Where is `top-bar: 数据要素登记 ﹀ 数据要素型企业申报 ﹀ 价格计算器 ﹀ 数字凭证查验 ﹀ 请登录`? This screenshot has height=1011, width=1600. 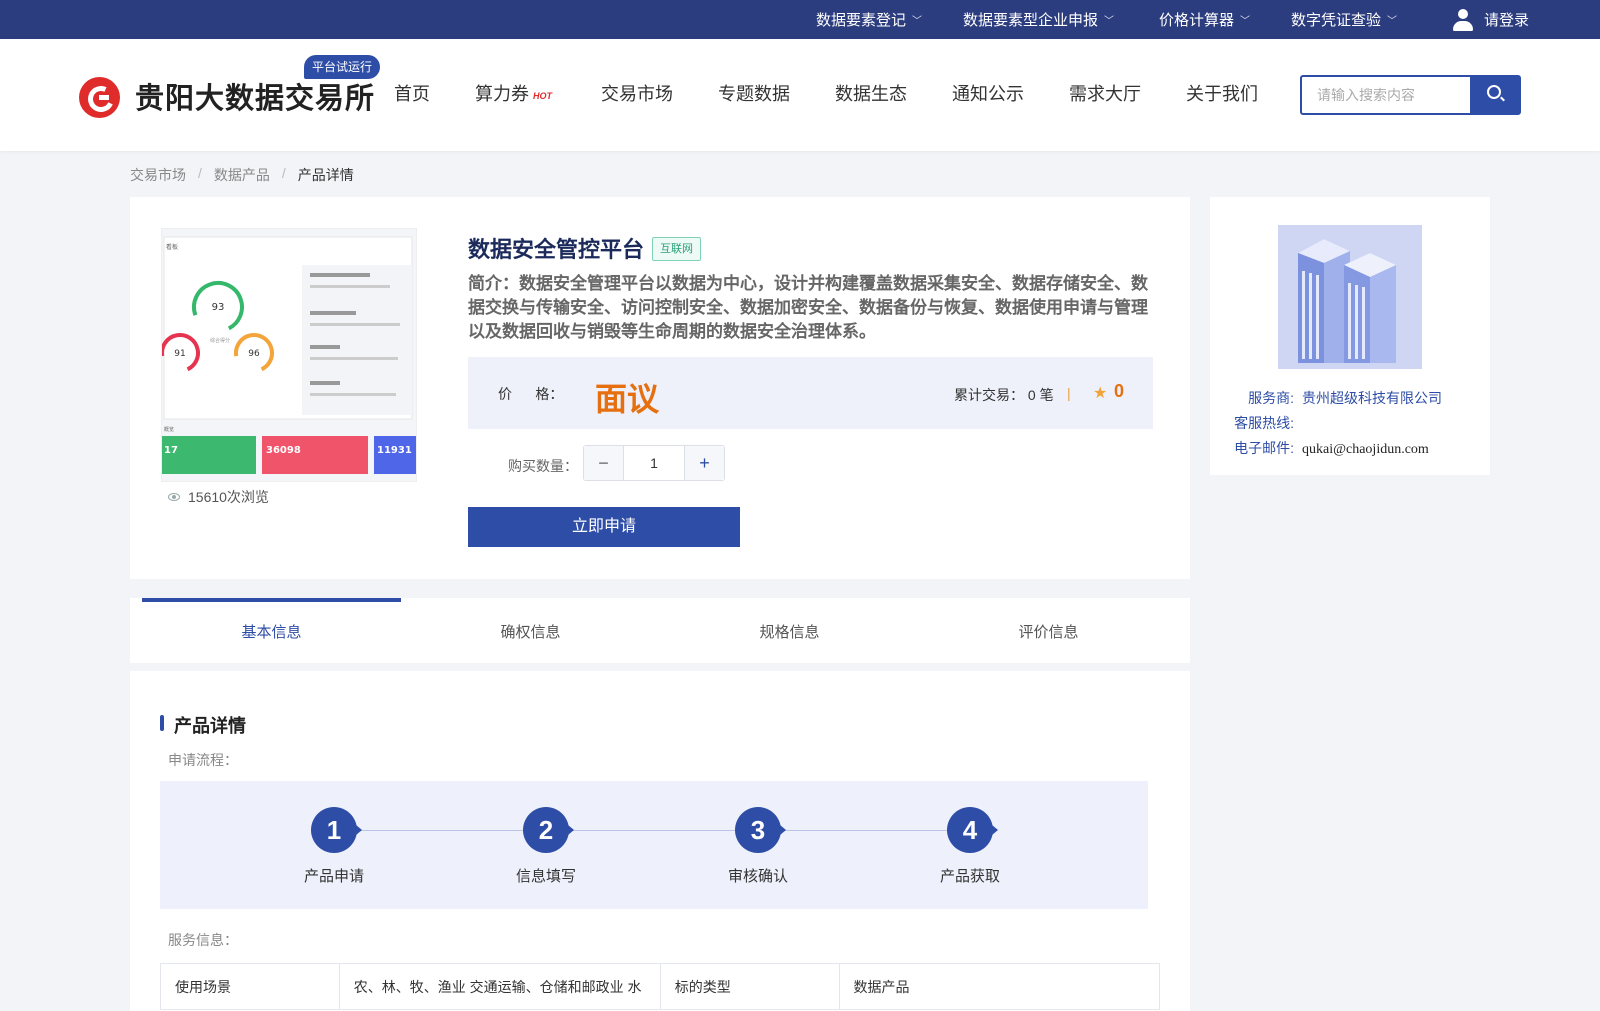
top-bar: 数据要素登记 ﹀ 数据要素型企业申报 ﹀ 价格计算器 ﹀ 数字凭证查验 ﹀ 请登录 is located at coordinates (800, 19).